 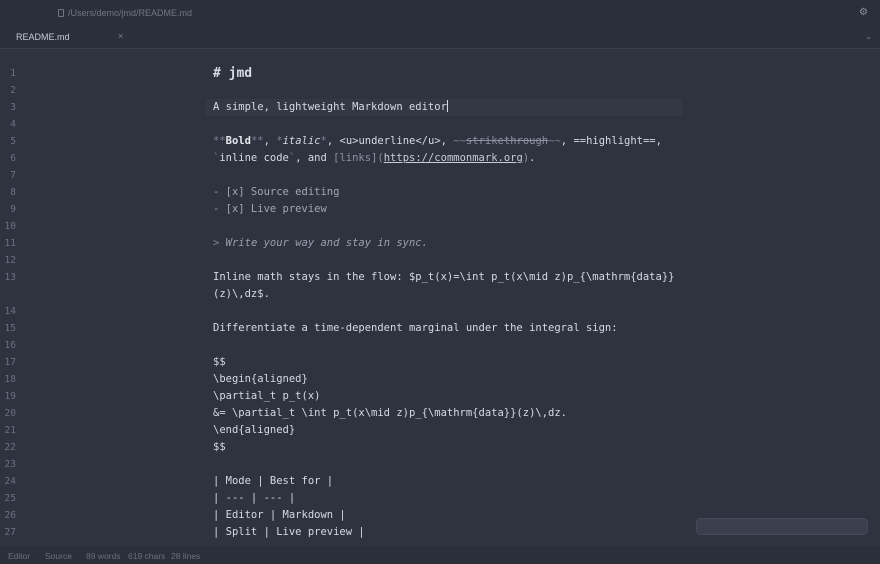 What do you see at coordinates (440, 90) in the screenshot?
I see `editor-line: 2` at bounding box center [440, 90].